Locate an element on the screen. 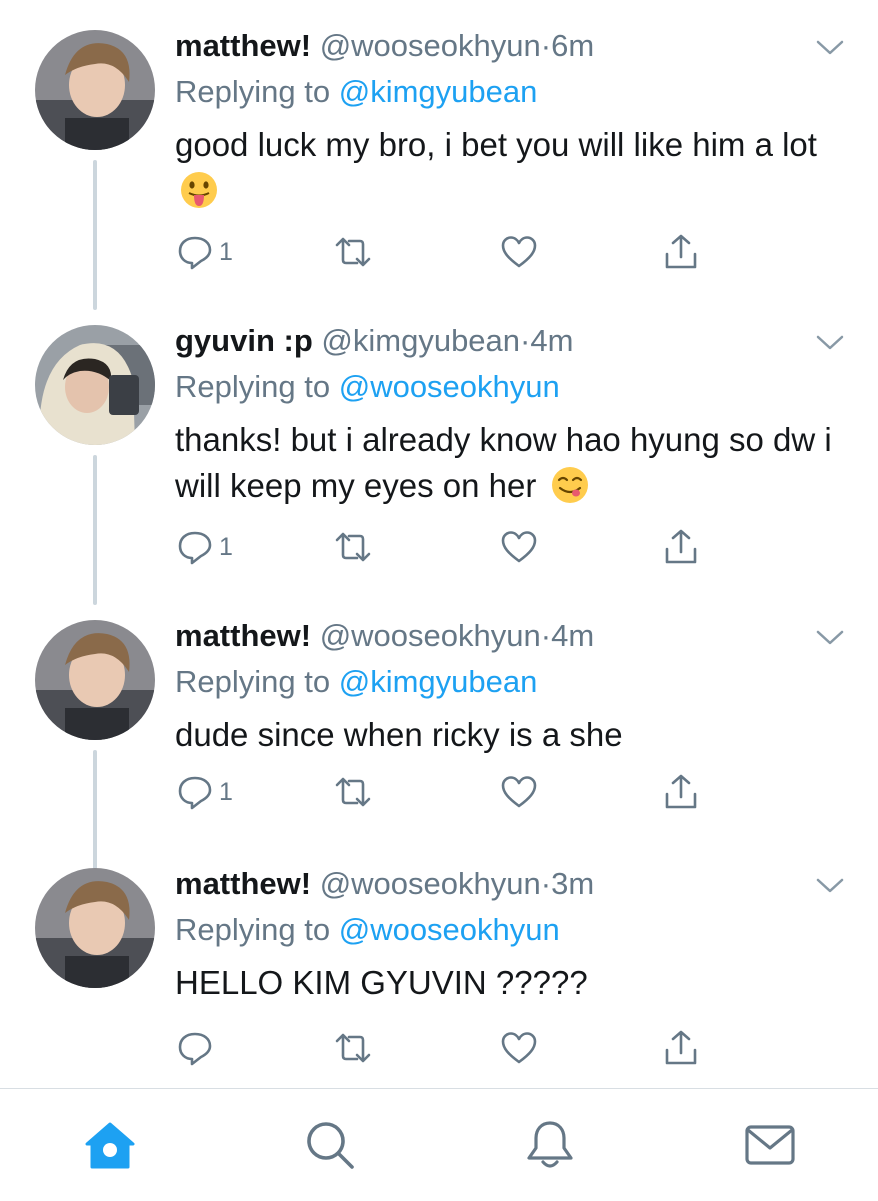 This screenshot has height=1201, width=878. display-name: gyuvin :p is located at coordinates (244, 340).